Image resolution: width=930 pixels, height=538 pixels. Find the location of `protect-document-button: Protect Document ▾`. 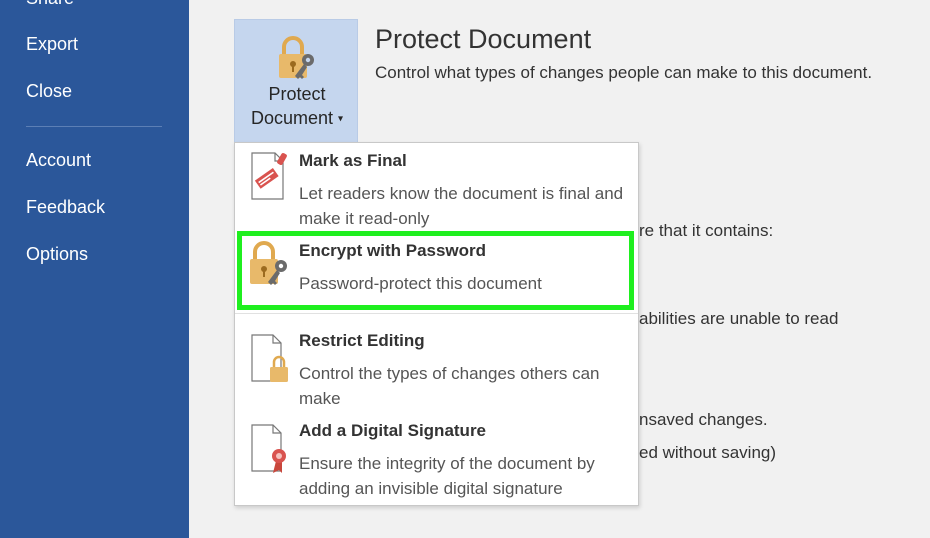

protect-document-button: Protect Document ▾ is located at coordinates (296, 81).